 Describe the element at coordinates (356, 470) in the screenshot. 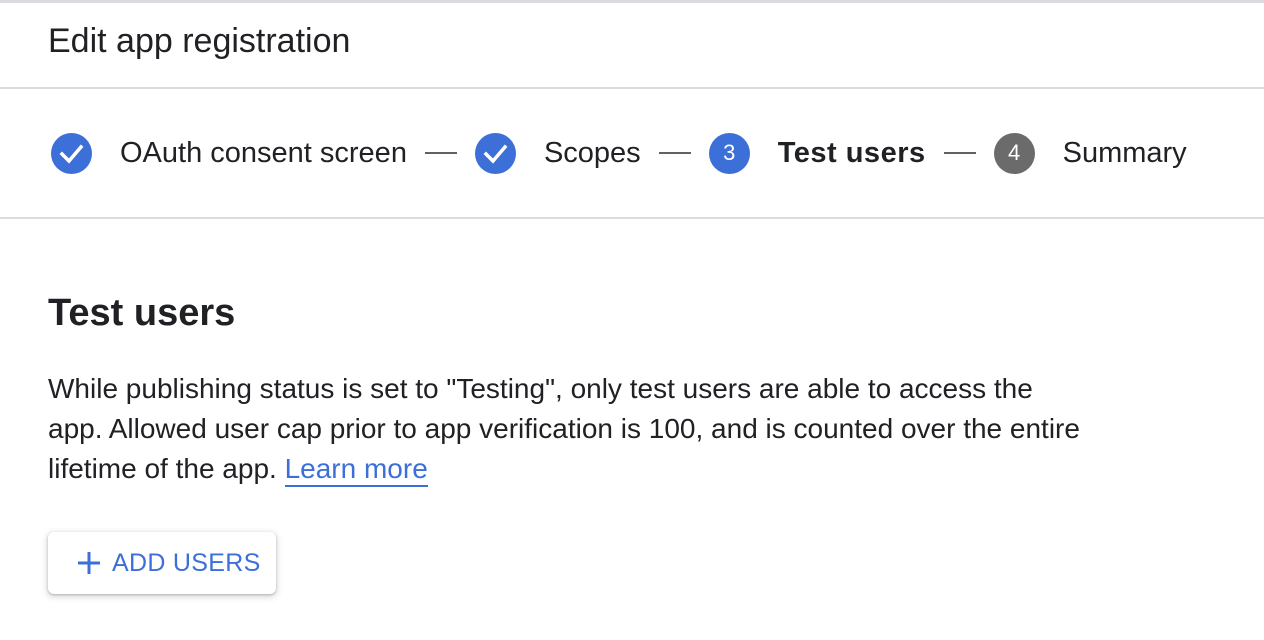

I see `learn-more-link: Learn more` at that location.